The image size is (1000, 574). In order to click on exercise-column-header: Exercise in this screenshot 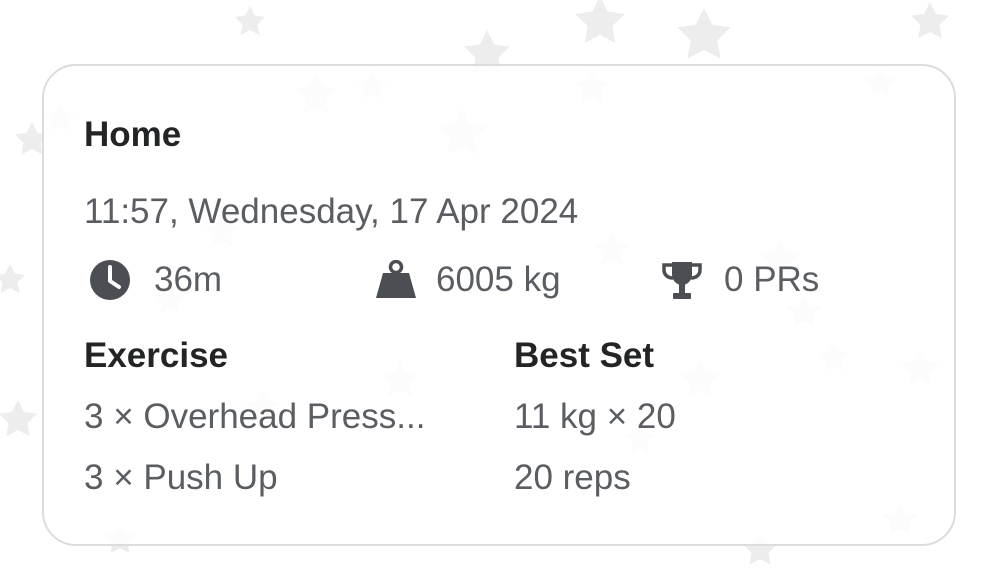, I will do `click(156, 355)`.